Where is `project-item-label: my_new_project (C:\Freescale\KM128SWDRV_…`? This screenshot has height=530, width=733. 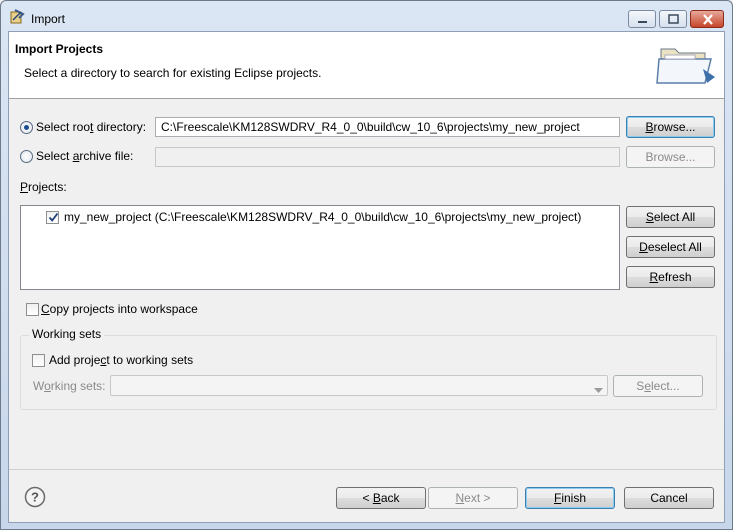
project-item-label: my_new_project (C:\Freescale\KM128SWDRV_… is located at coordinates (323, 217).